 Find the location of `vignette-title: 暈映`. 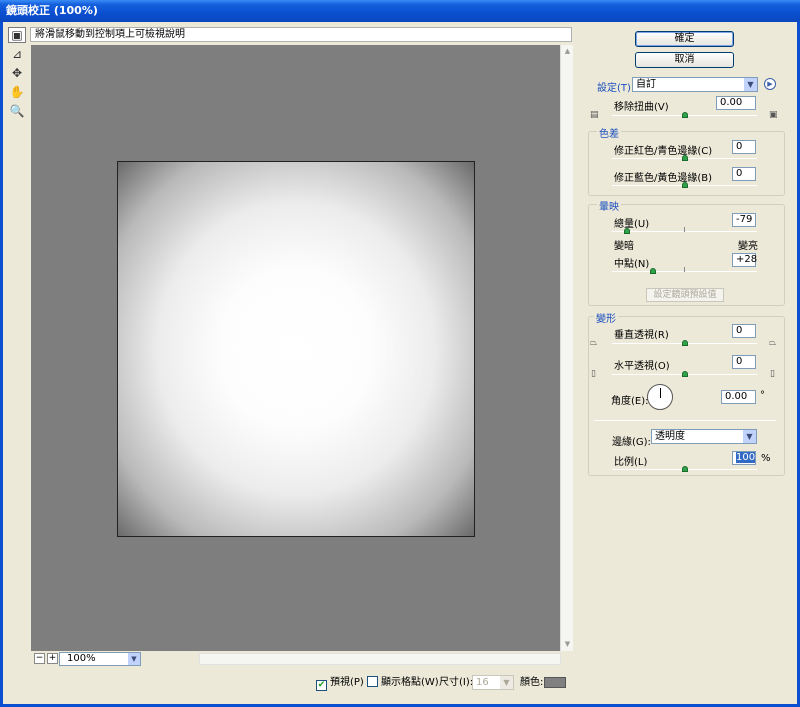

vignette-title: 暈映 is located at coordinates (609, 205).